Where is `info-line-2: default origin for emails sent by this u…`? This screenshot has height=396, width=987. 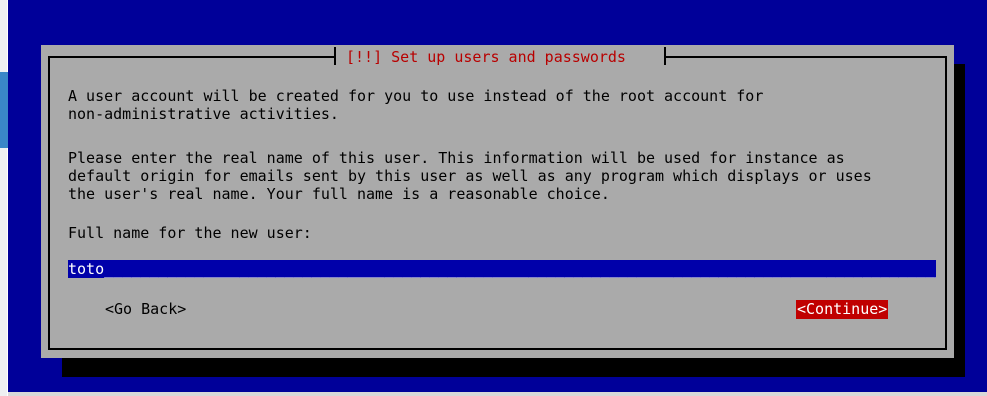
info-line-2: default origin for emails sent by this u… is located at coordinates (470, 176).